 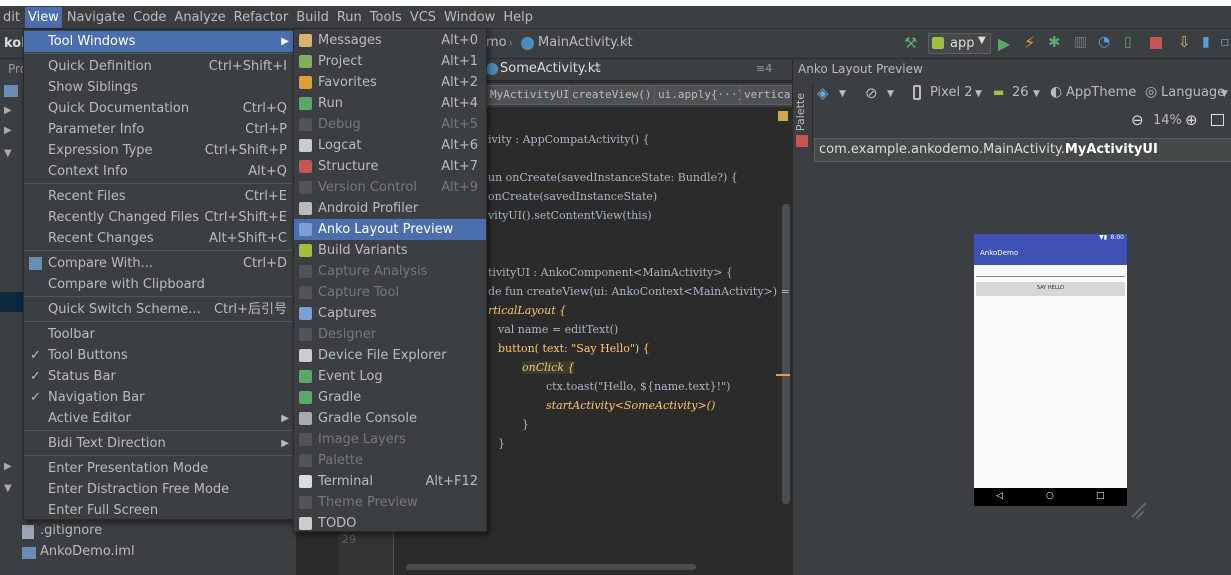 What do you see at coordinates (800, 112) in the screenshot?
I see `palette-tab: Palette` at bounding box center [800, 112].